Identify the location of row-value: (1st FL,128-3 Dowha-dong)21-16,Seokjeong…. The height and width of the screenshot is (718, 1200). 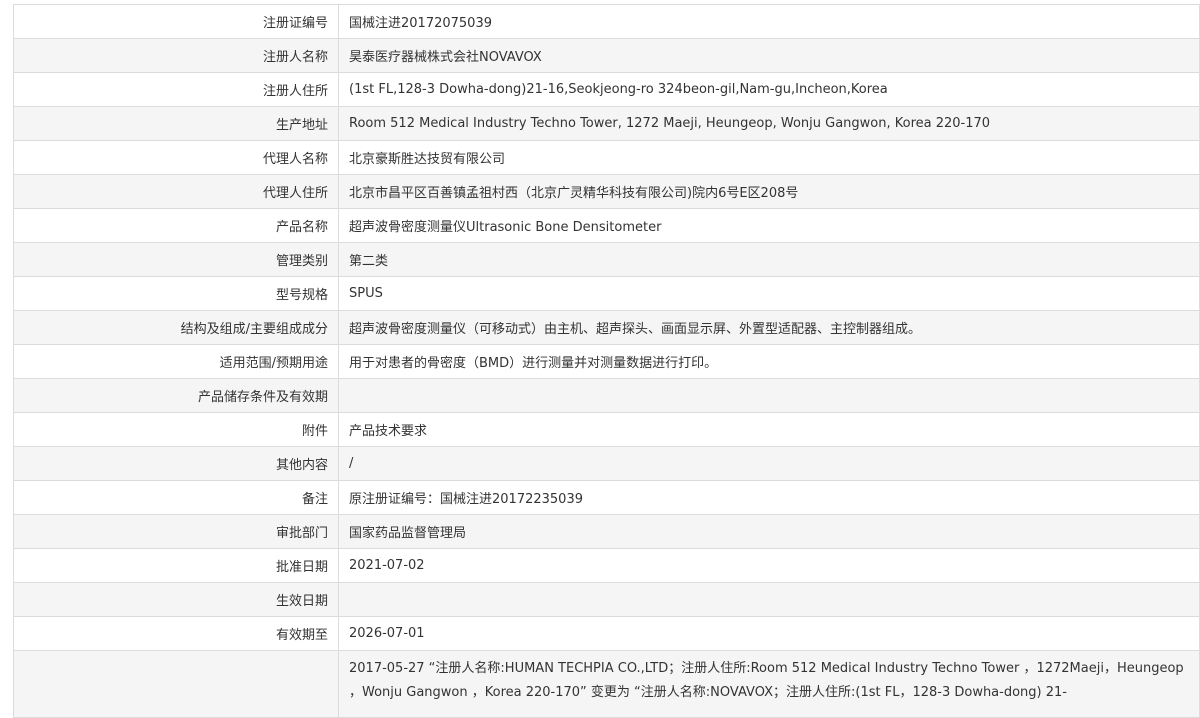
(769, 89).